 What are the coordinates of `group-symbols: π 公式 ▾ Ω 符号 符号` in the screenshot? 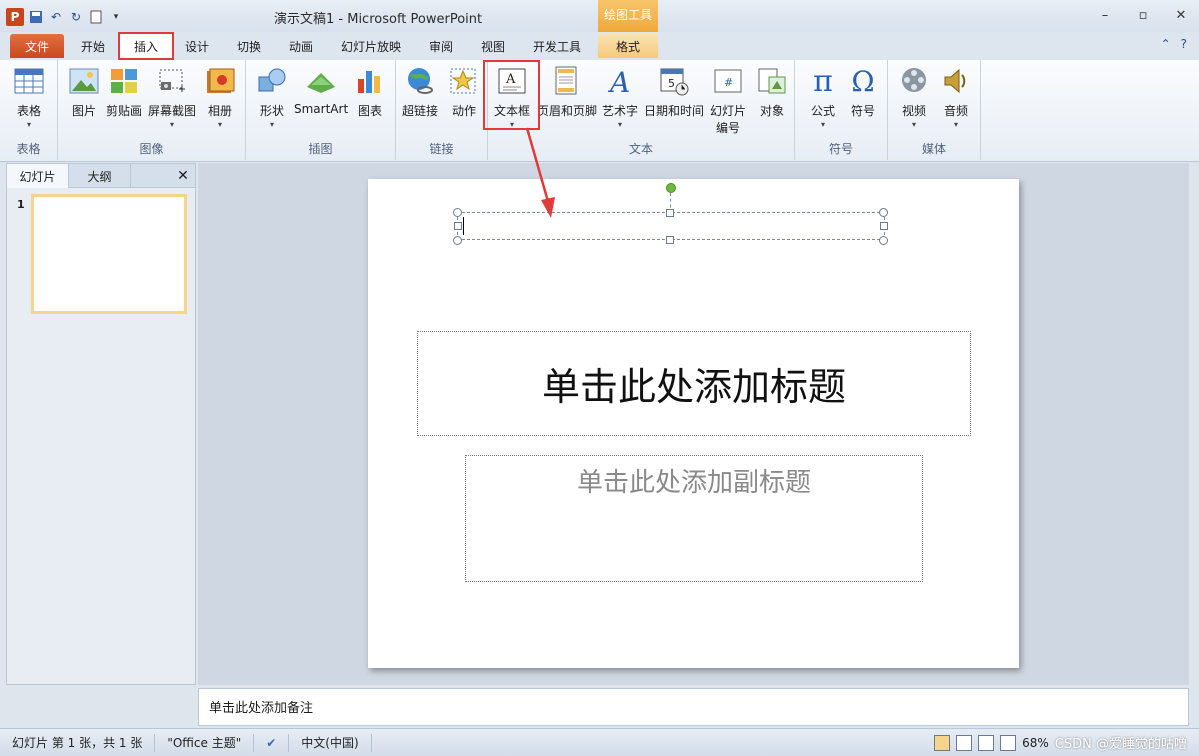 It's located at (841, 110).